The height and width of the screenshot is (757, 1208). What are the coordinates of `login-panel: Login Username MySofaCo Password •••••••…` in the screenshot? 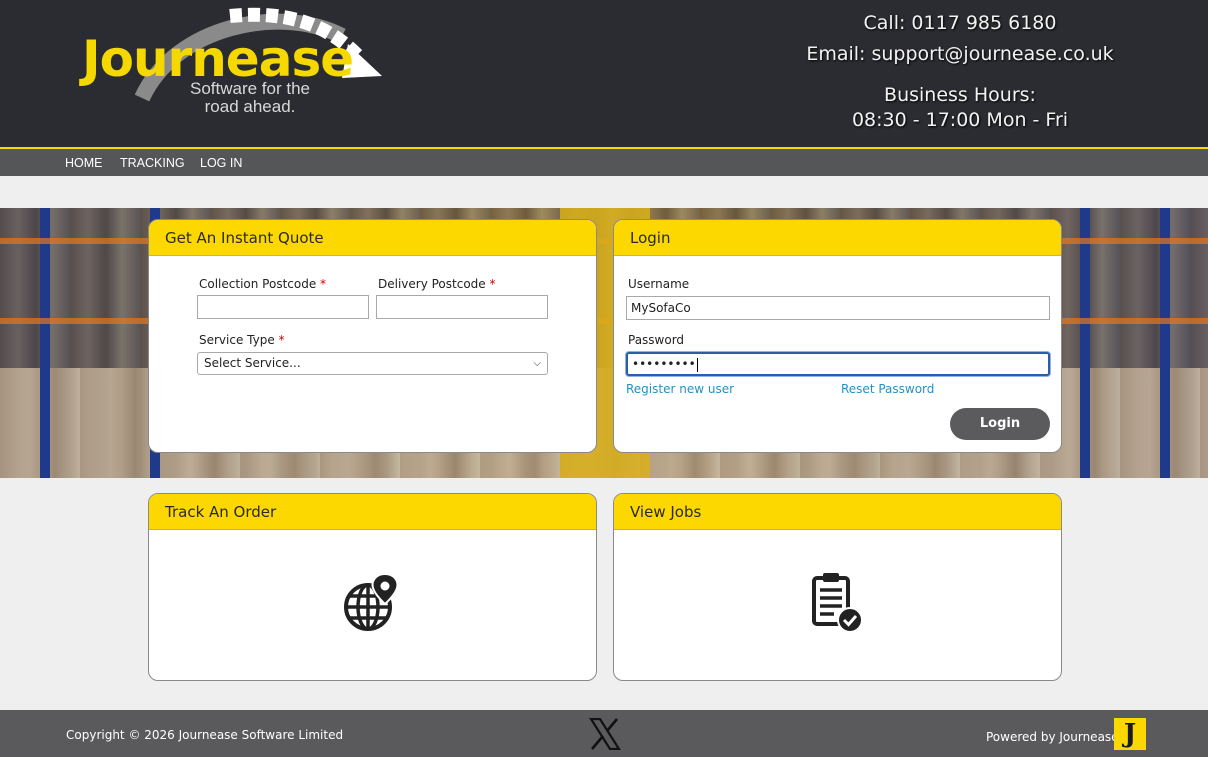 It's located at (837, 336).